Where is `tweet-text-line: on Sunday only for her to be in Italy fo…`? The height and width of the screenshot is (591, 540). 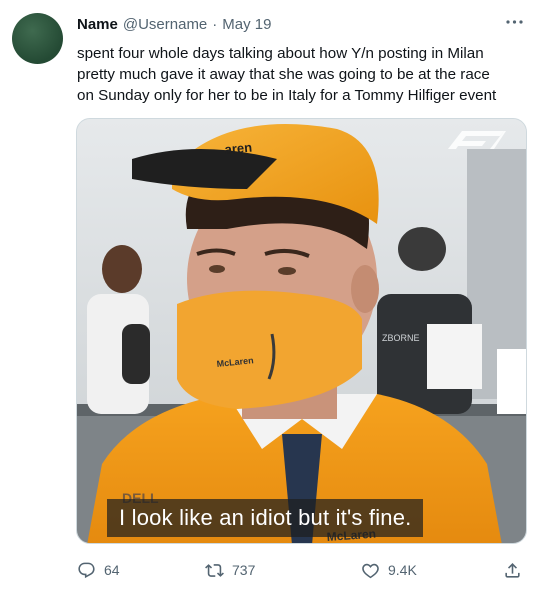 tweet-text-line: on Sunday only for her to be in Italy fo… is located at coordinates (287, 95).